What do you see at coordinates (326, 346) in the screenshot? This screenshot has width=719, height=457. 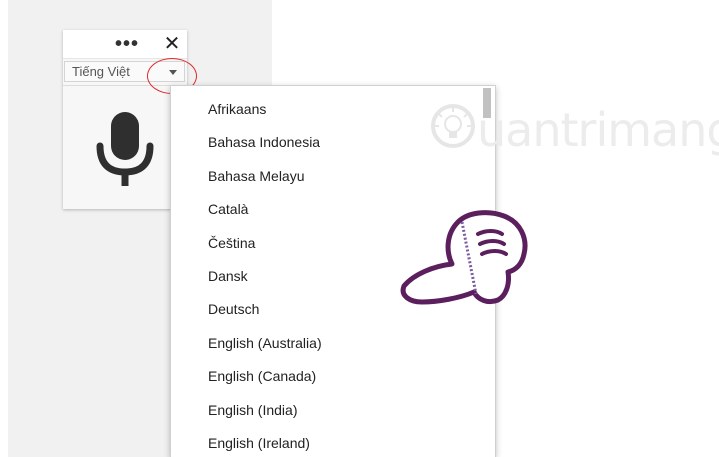 I see `language-option: English (Australia)` at bounding box center [326, 346].